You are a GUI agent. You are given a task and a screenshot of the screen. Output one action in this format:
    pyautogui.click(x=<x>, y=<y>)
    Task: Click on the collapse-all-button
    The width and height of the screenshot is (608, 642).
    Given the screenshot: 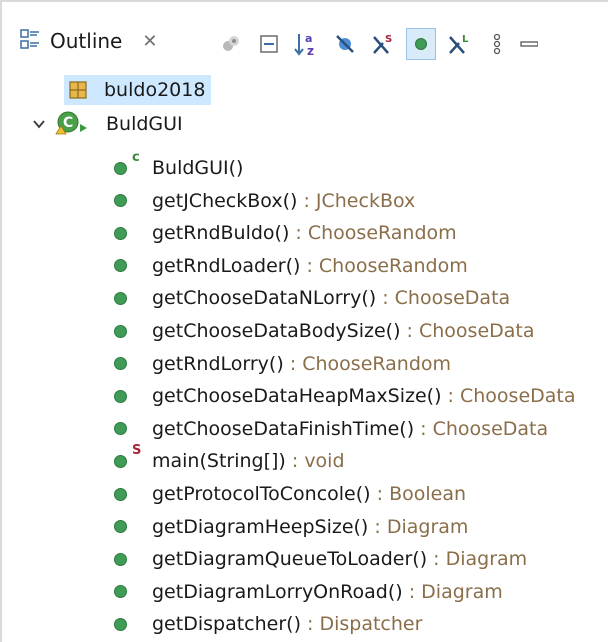 What is the action you would take?
    pyautogui.click(x=269, y=44)
    